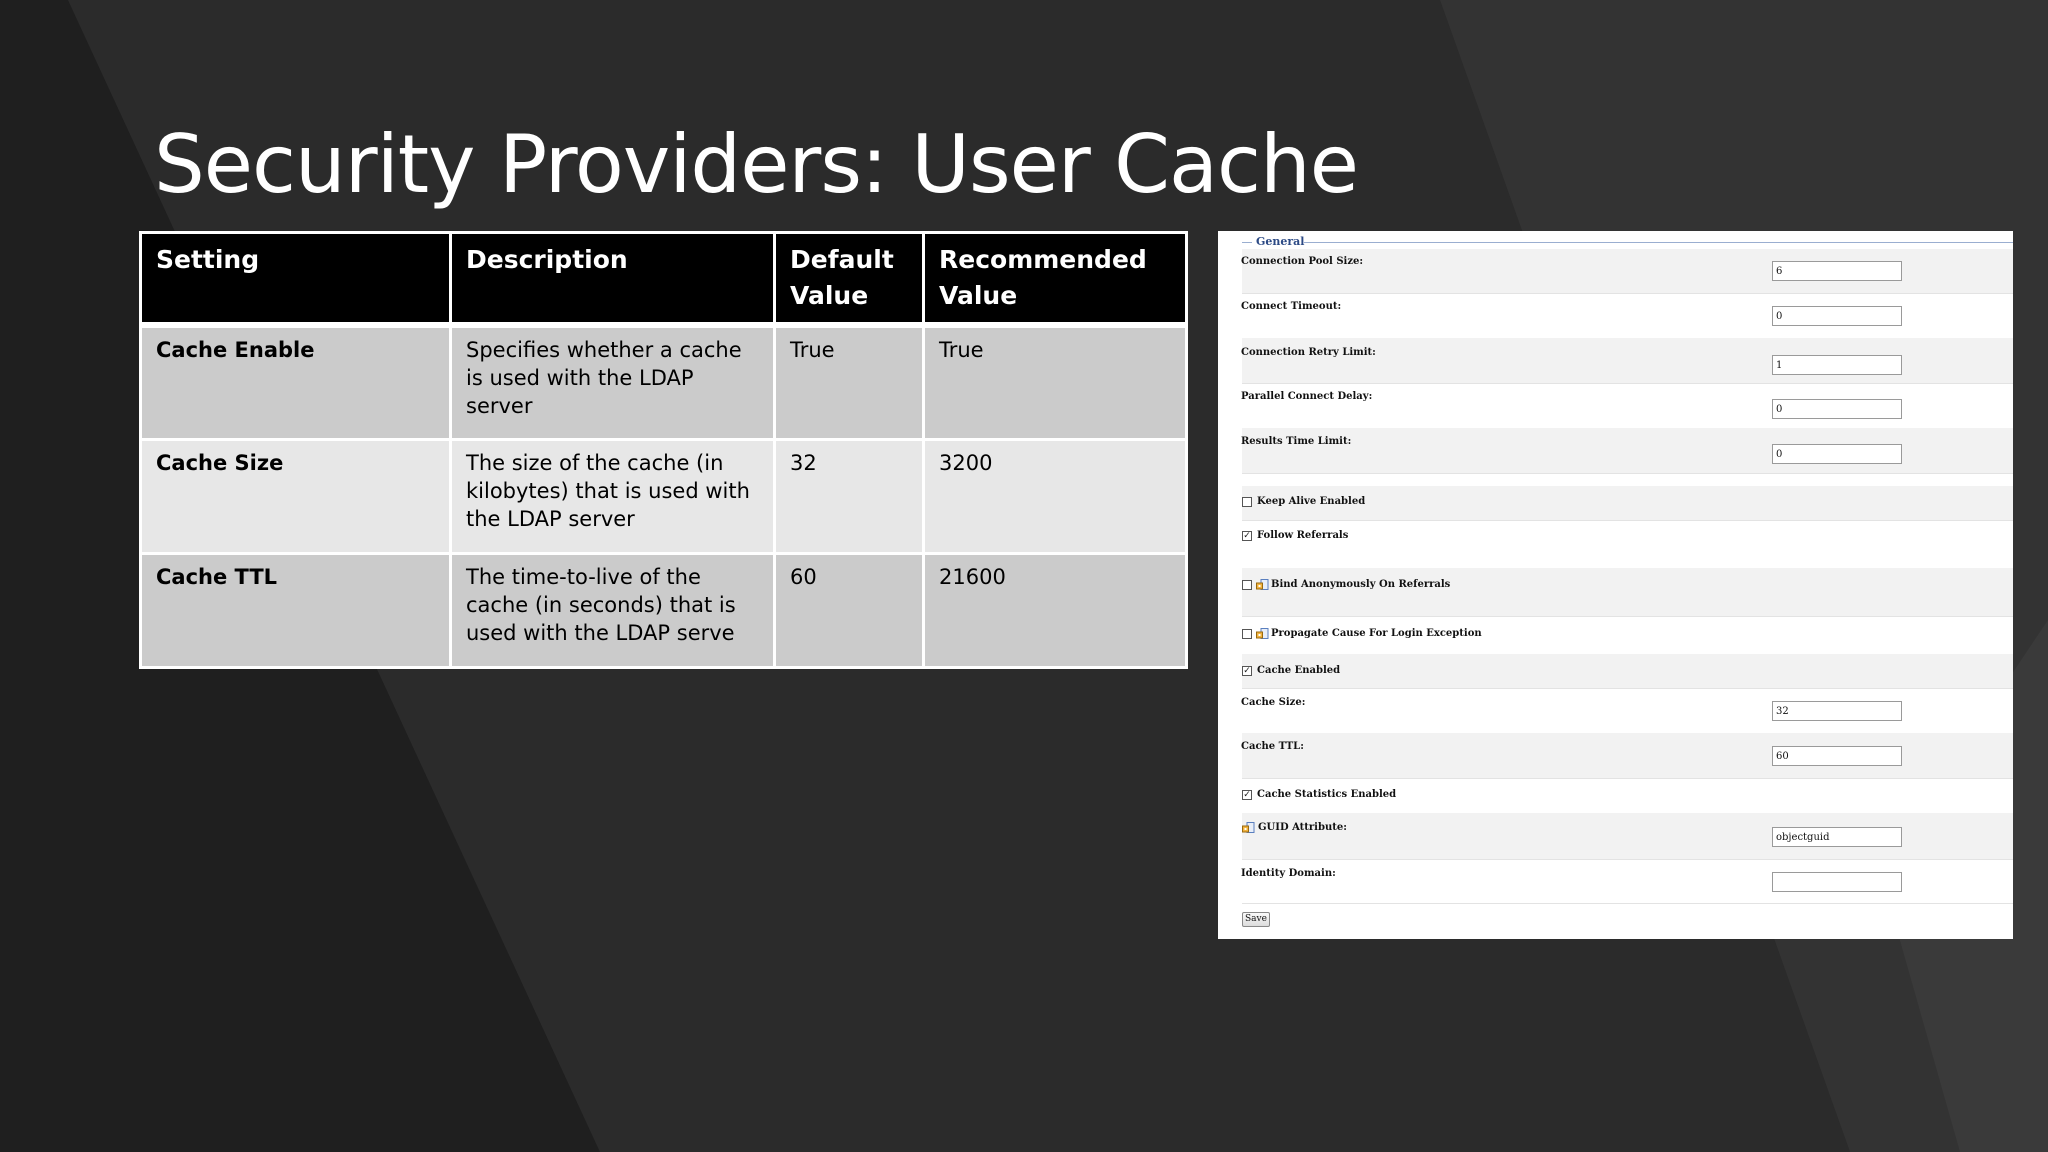  Describe the element at coordinates (1627, 503) in the screenshot. I see `keep-alive-enabled-row: Keep Alive Enabled` at that location.